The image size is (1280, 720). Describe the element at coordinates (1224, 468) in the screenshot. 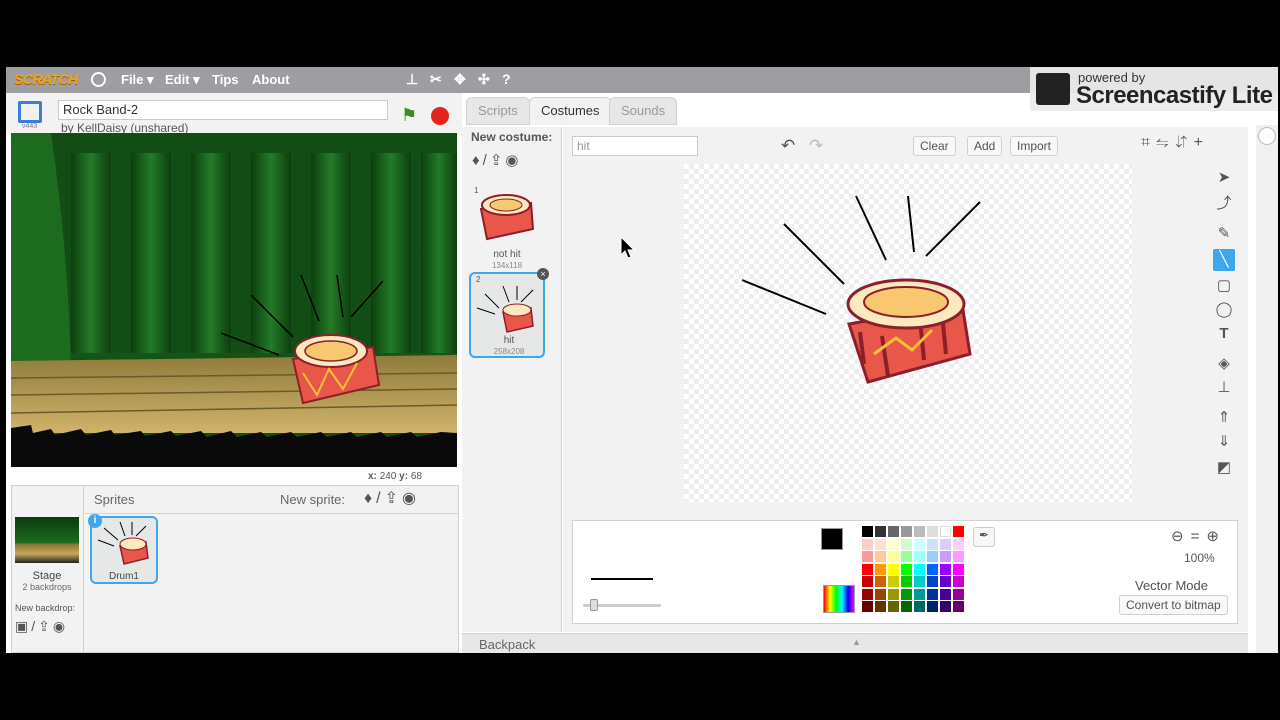

I see `group-icon: ◩` at that location.